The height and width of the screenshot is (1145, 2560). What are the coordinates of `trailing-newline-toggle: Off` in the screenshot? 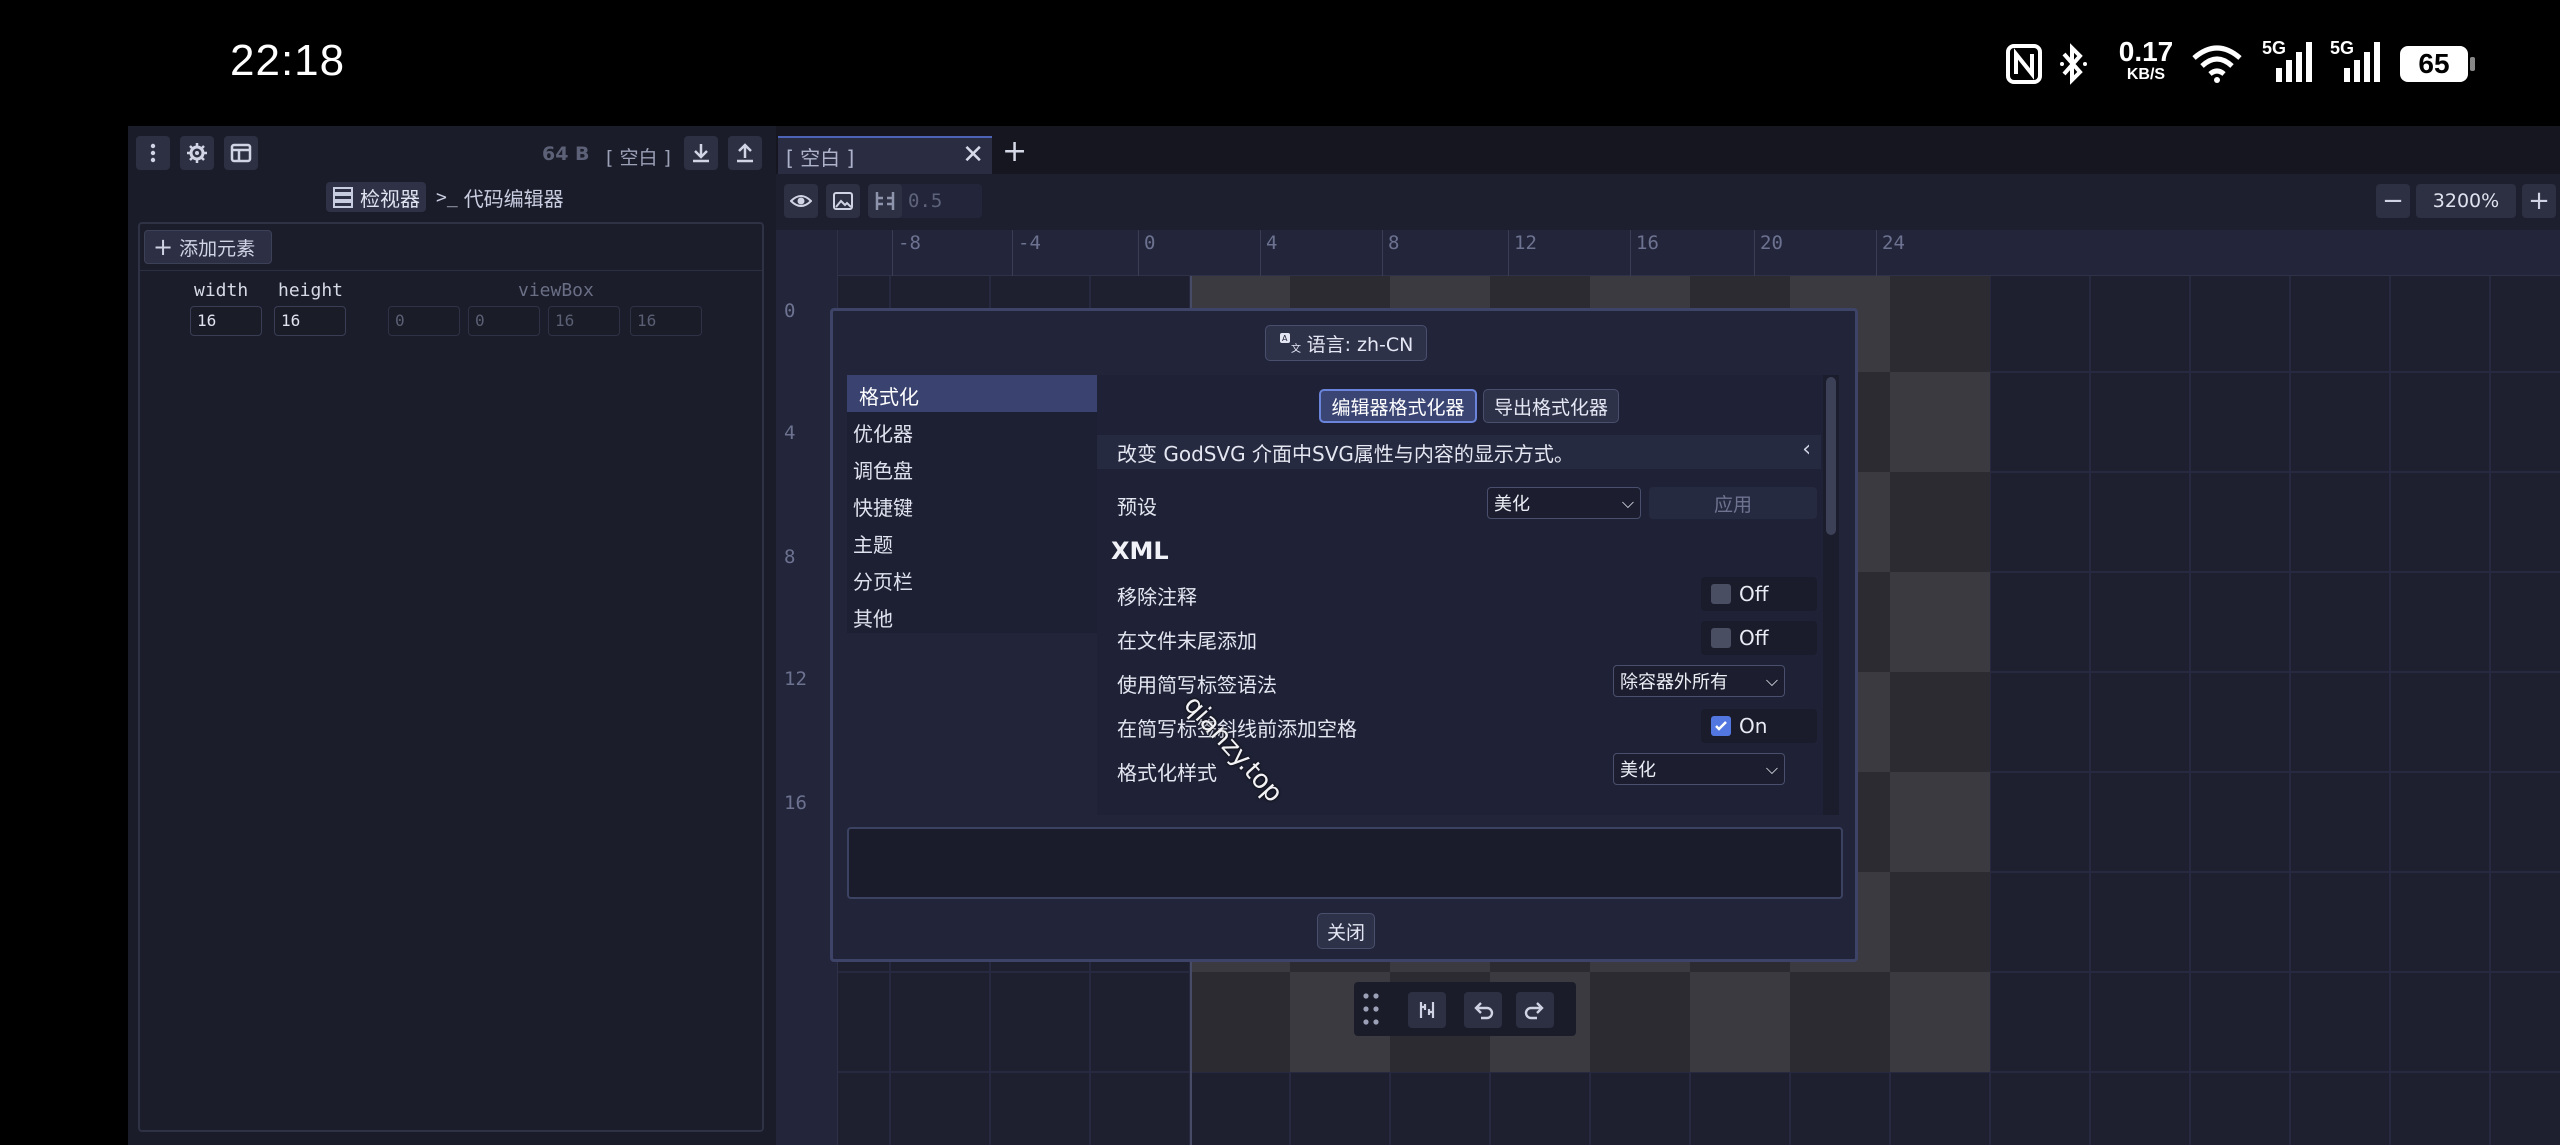 It's located at (1759, 638).